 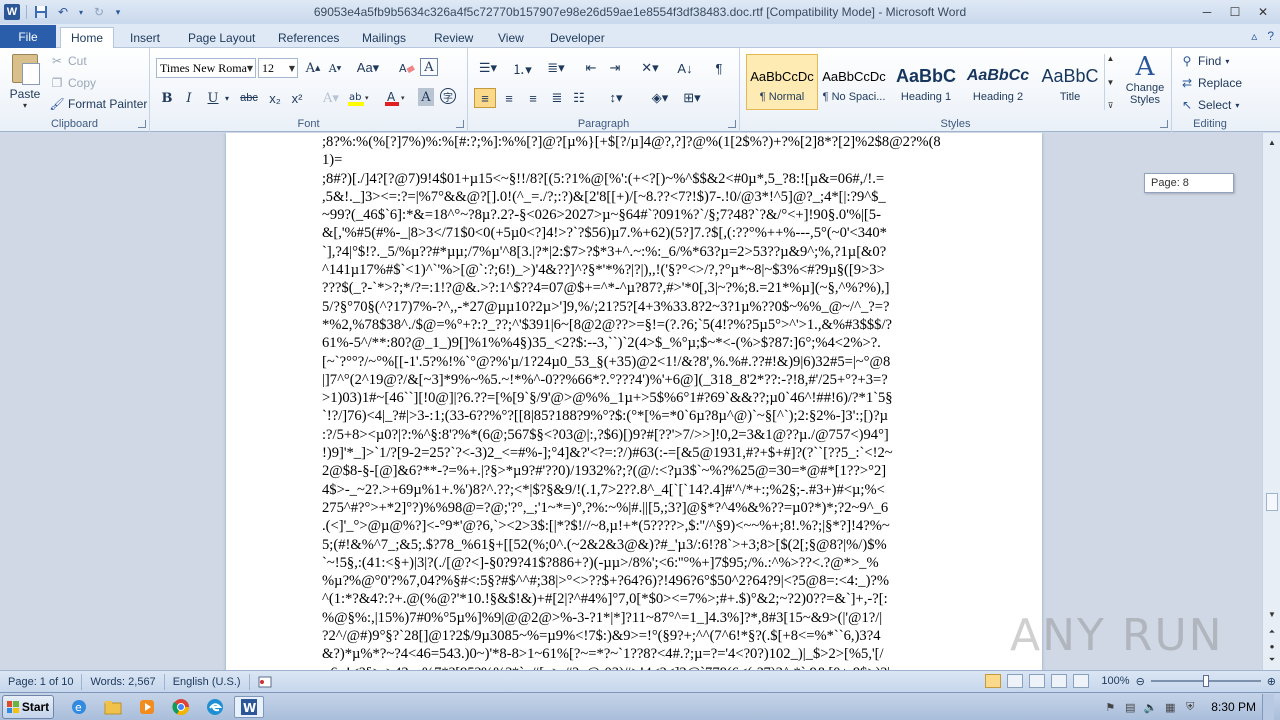 I want to click on maximize-icon: ☐, so click(x=1235, y=11).